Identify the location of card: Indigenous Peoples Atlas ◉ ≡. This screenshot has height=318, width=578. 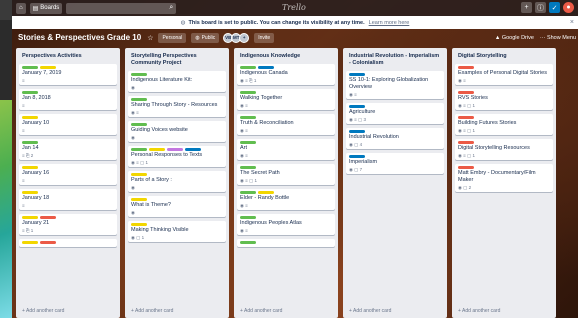
(286, 224).